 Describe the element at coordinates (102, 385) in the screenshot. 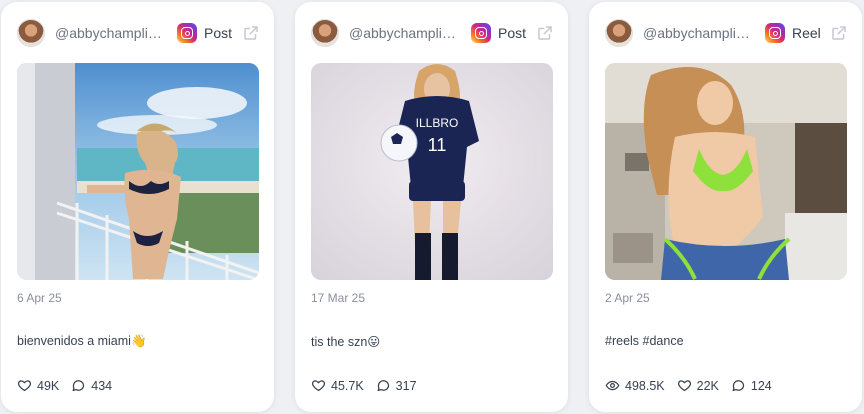

I see `comments-count: 434` at that location.